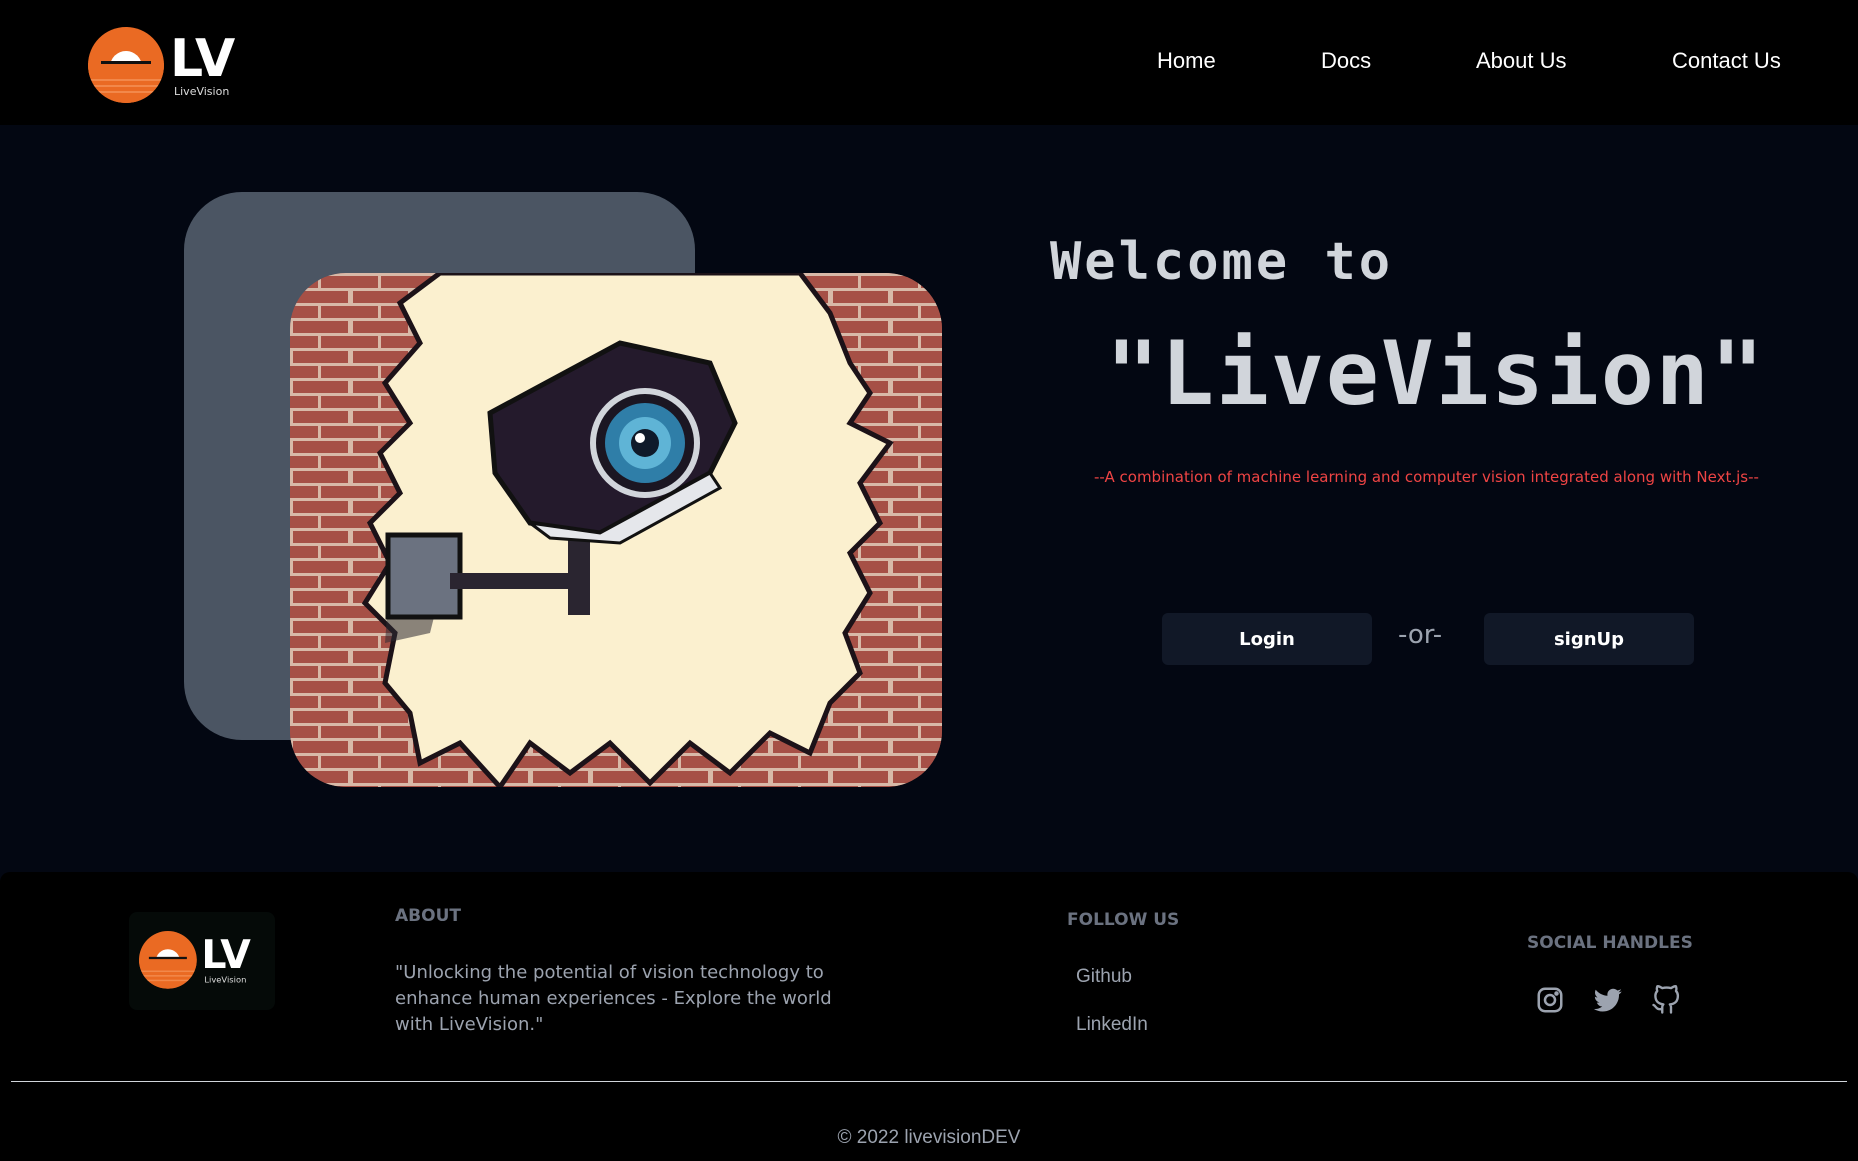  Describe the element at coordinates (929, 1081) in the screenshot. I see `footer-divider` at that location.